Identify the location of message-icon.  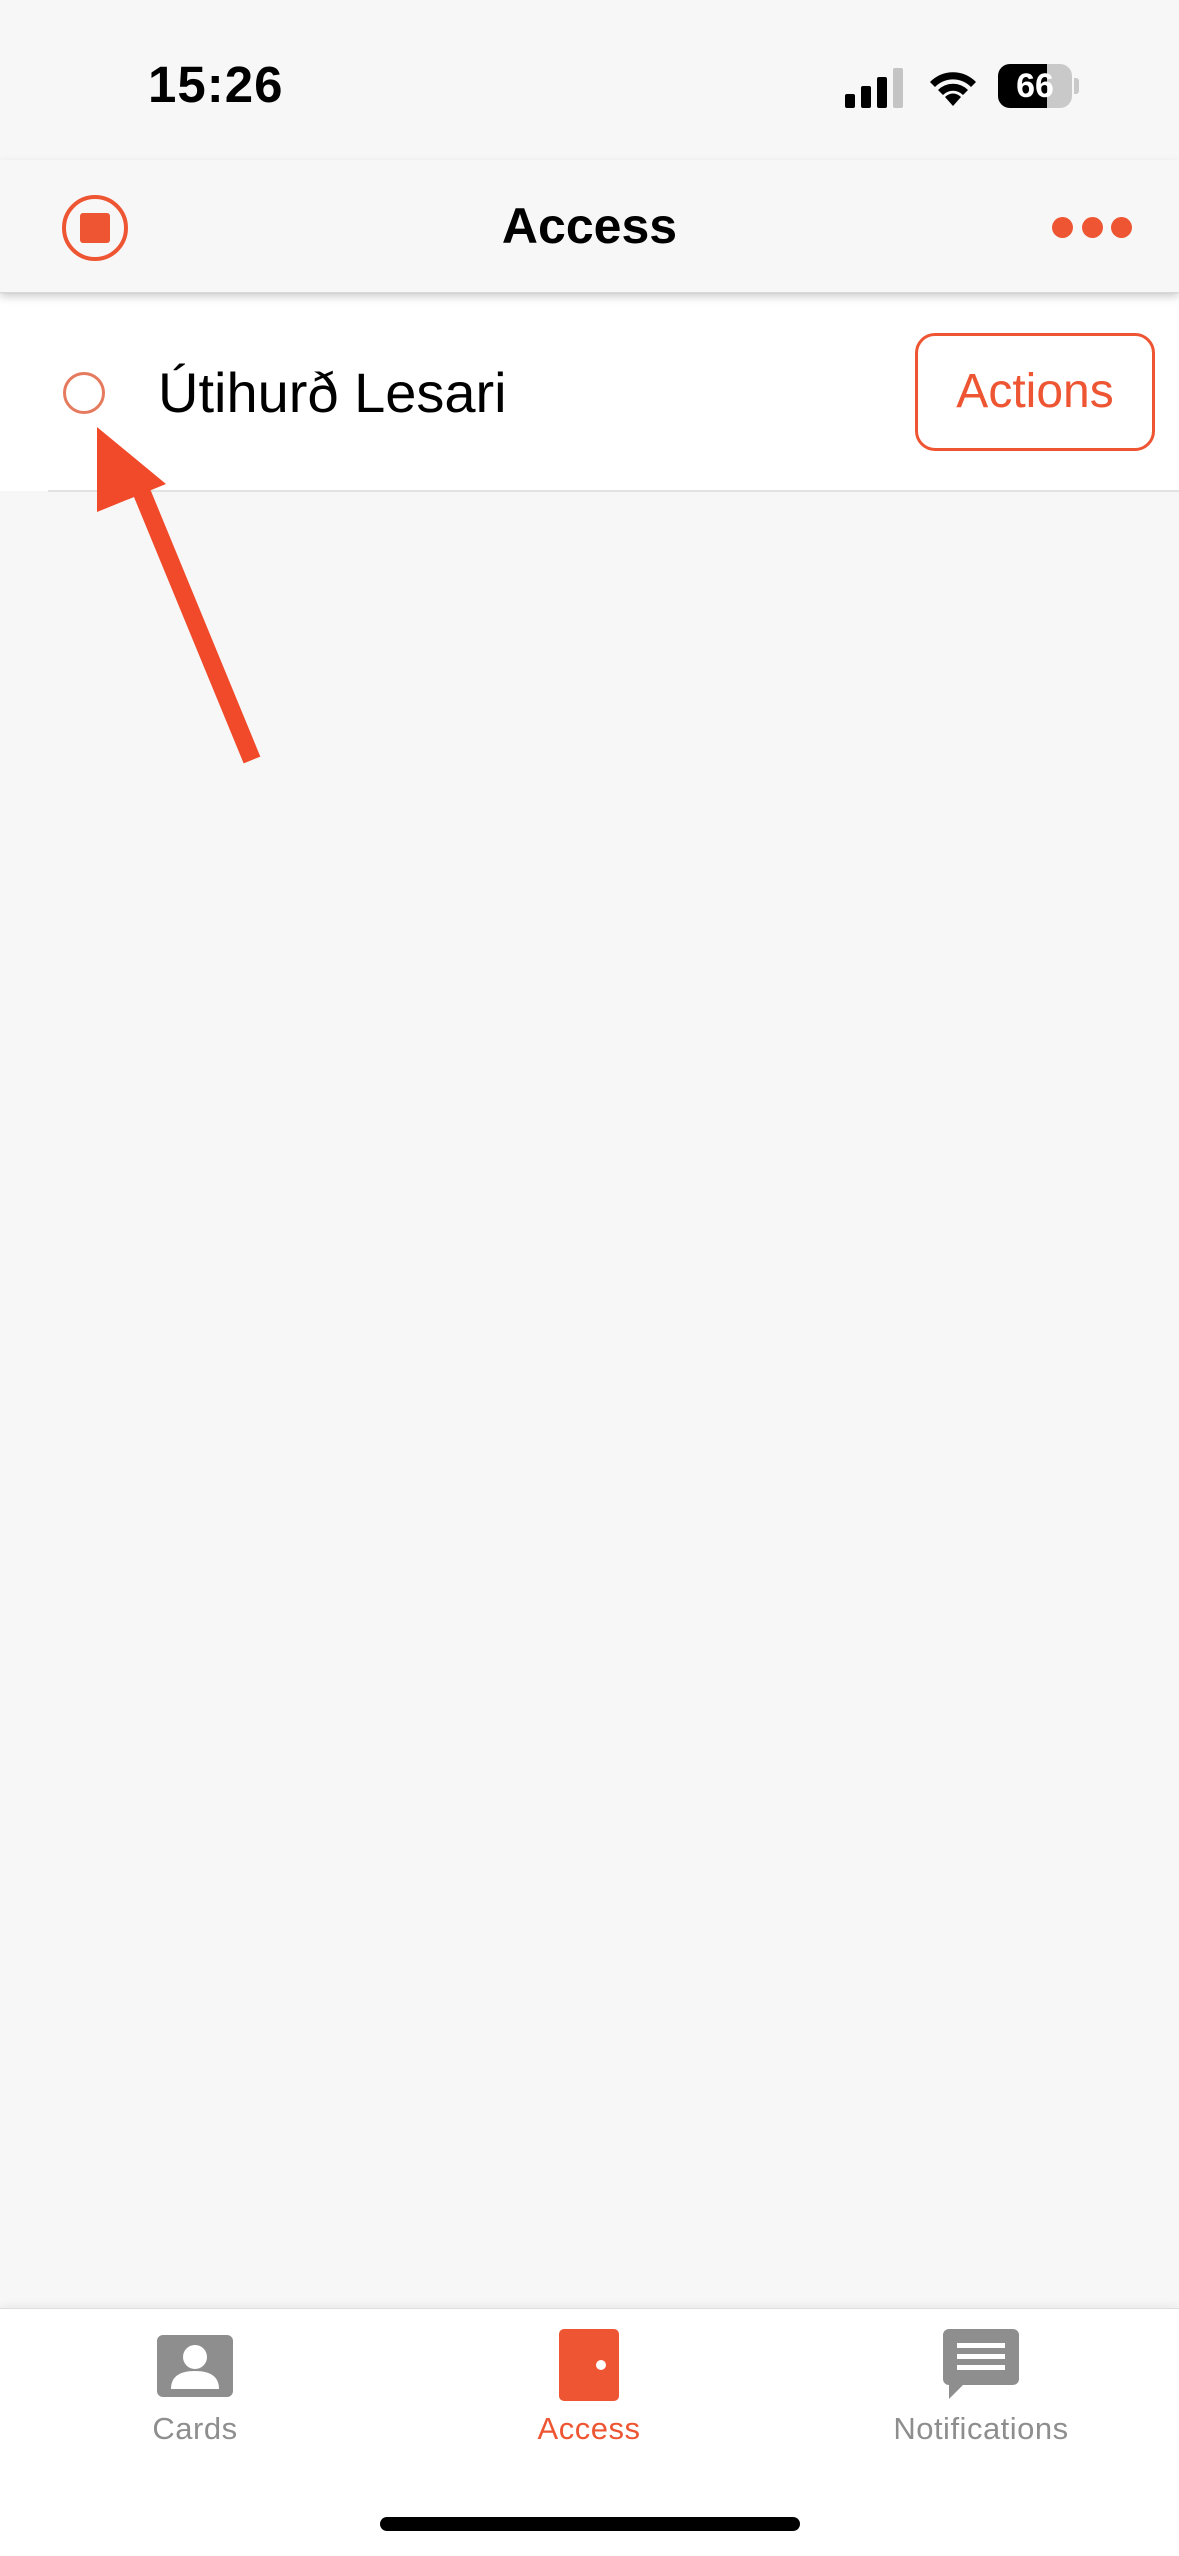
(981, 2365).